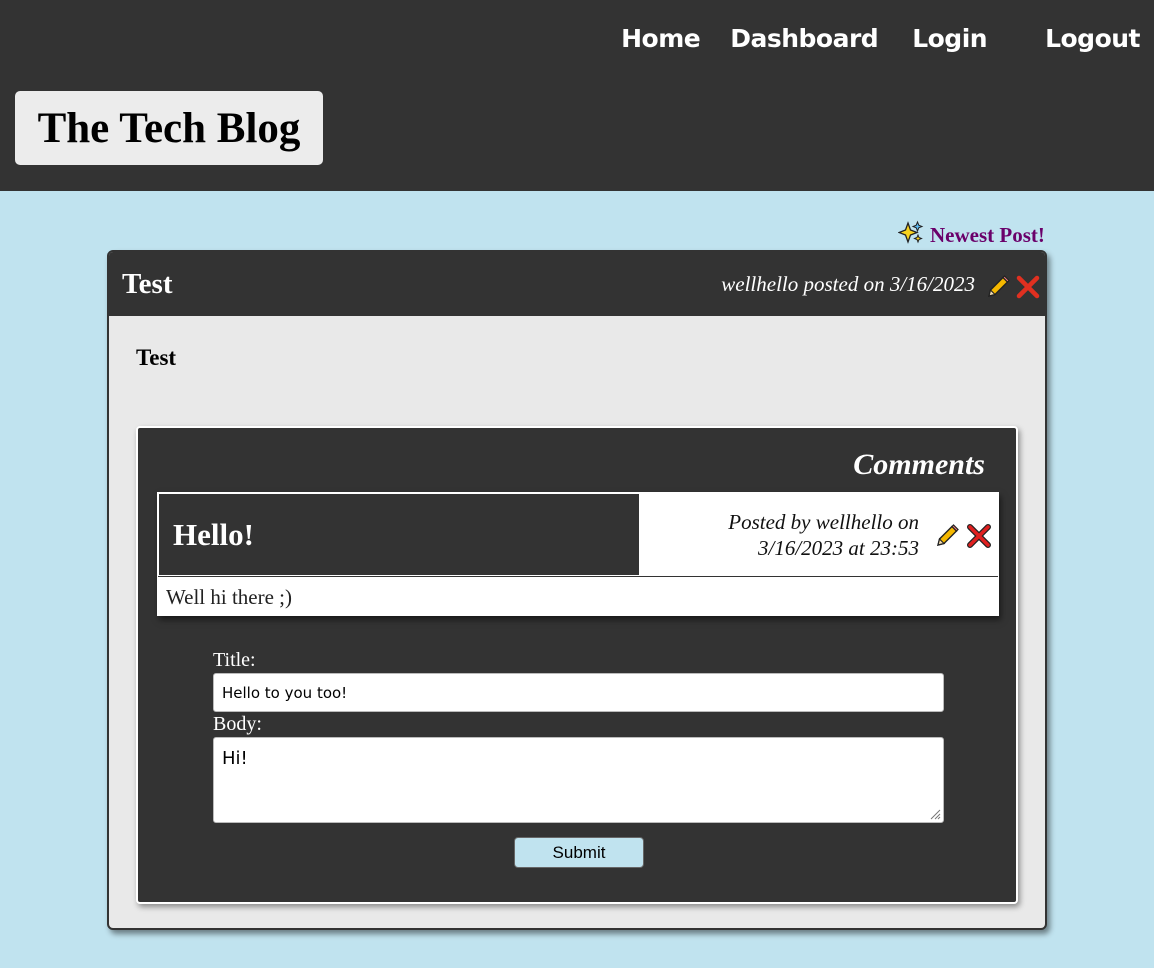 This screenshot has width=1154, height=968. What do you see at coordinates (934, 813) in the screenshot?
I see `resize-grip-icon` at bounding box center [934, 813].